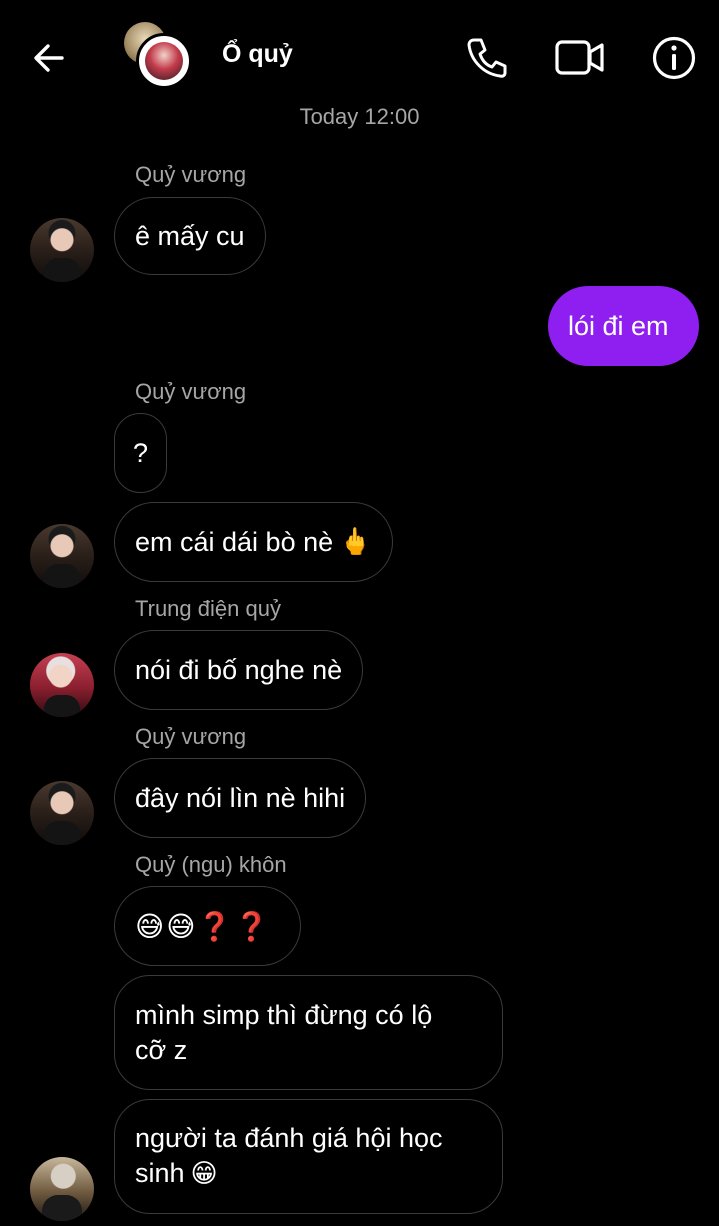 The image size is (719, 1226). Describe the element at coordinates (203, 926) in the screenshot. I see `emoji-message: 😅😅❓❓` at that location.